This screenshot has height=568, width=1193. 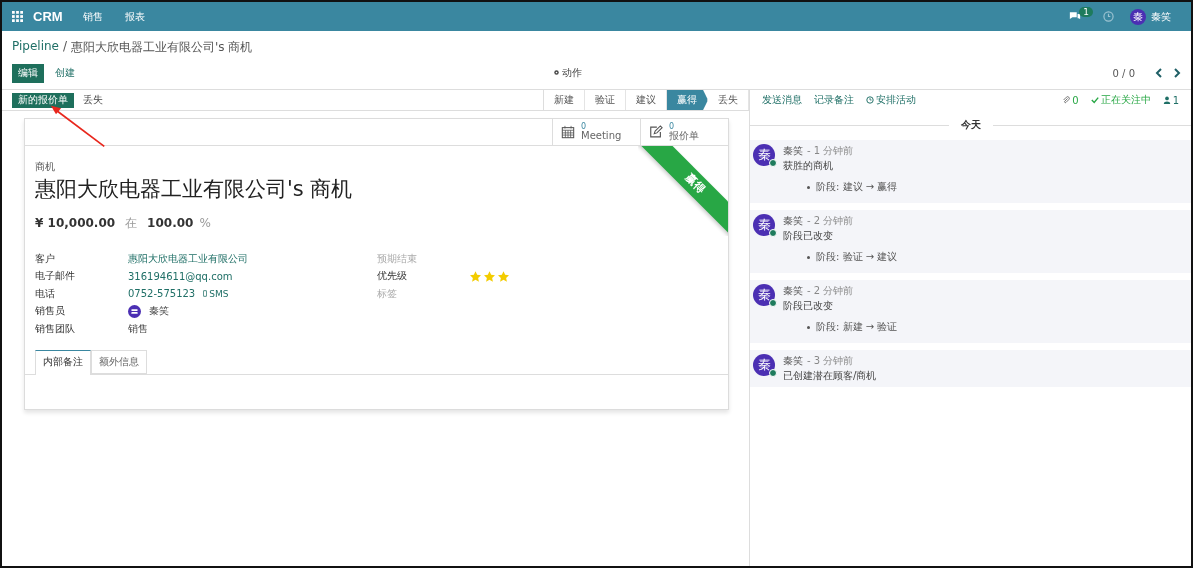 What do you see at coordinates (45, 167) in the screenshot?
I see `record-type-label: 商机` at bounding box center [45, 167].